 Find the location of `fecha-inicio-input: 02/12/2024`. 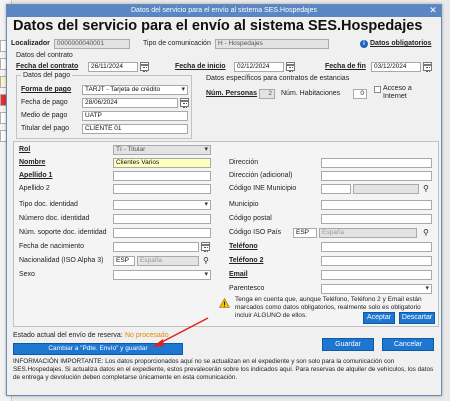

fecha-inicio-input: 02/12/2024 is located at coordinates (259, 67).